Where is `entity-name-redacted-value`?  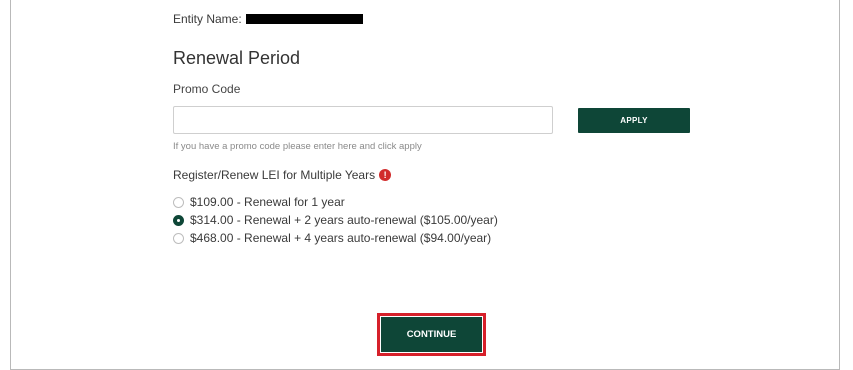
entity-name-redacted-value is located at coordinates (304, 19).